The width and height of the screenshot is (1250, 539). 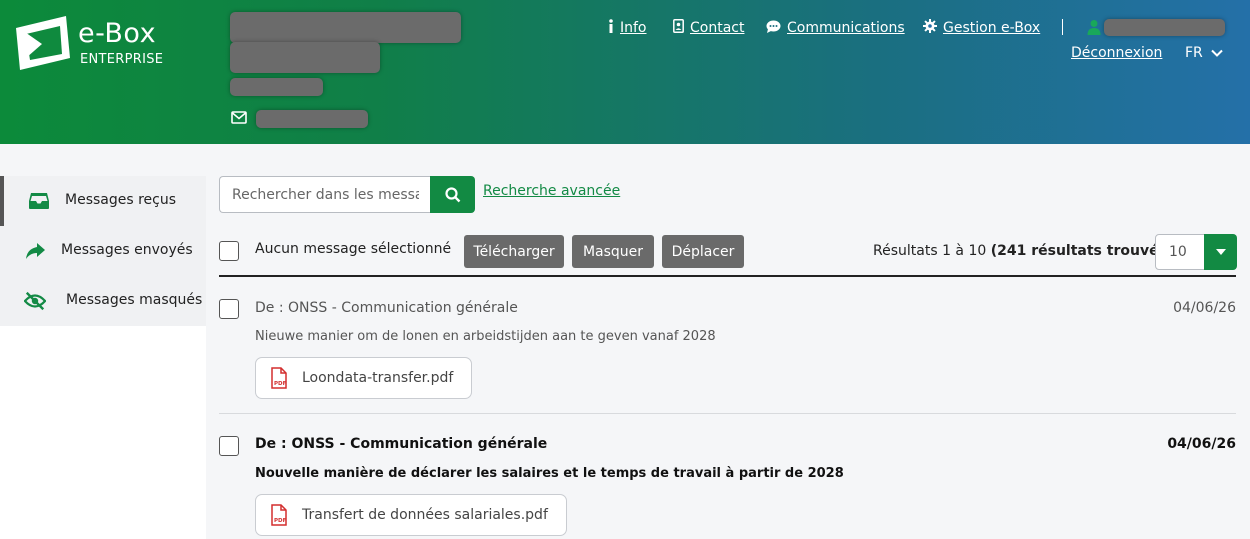 I want to click on inbox-icon, so click(x=39, y=201).